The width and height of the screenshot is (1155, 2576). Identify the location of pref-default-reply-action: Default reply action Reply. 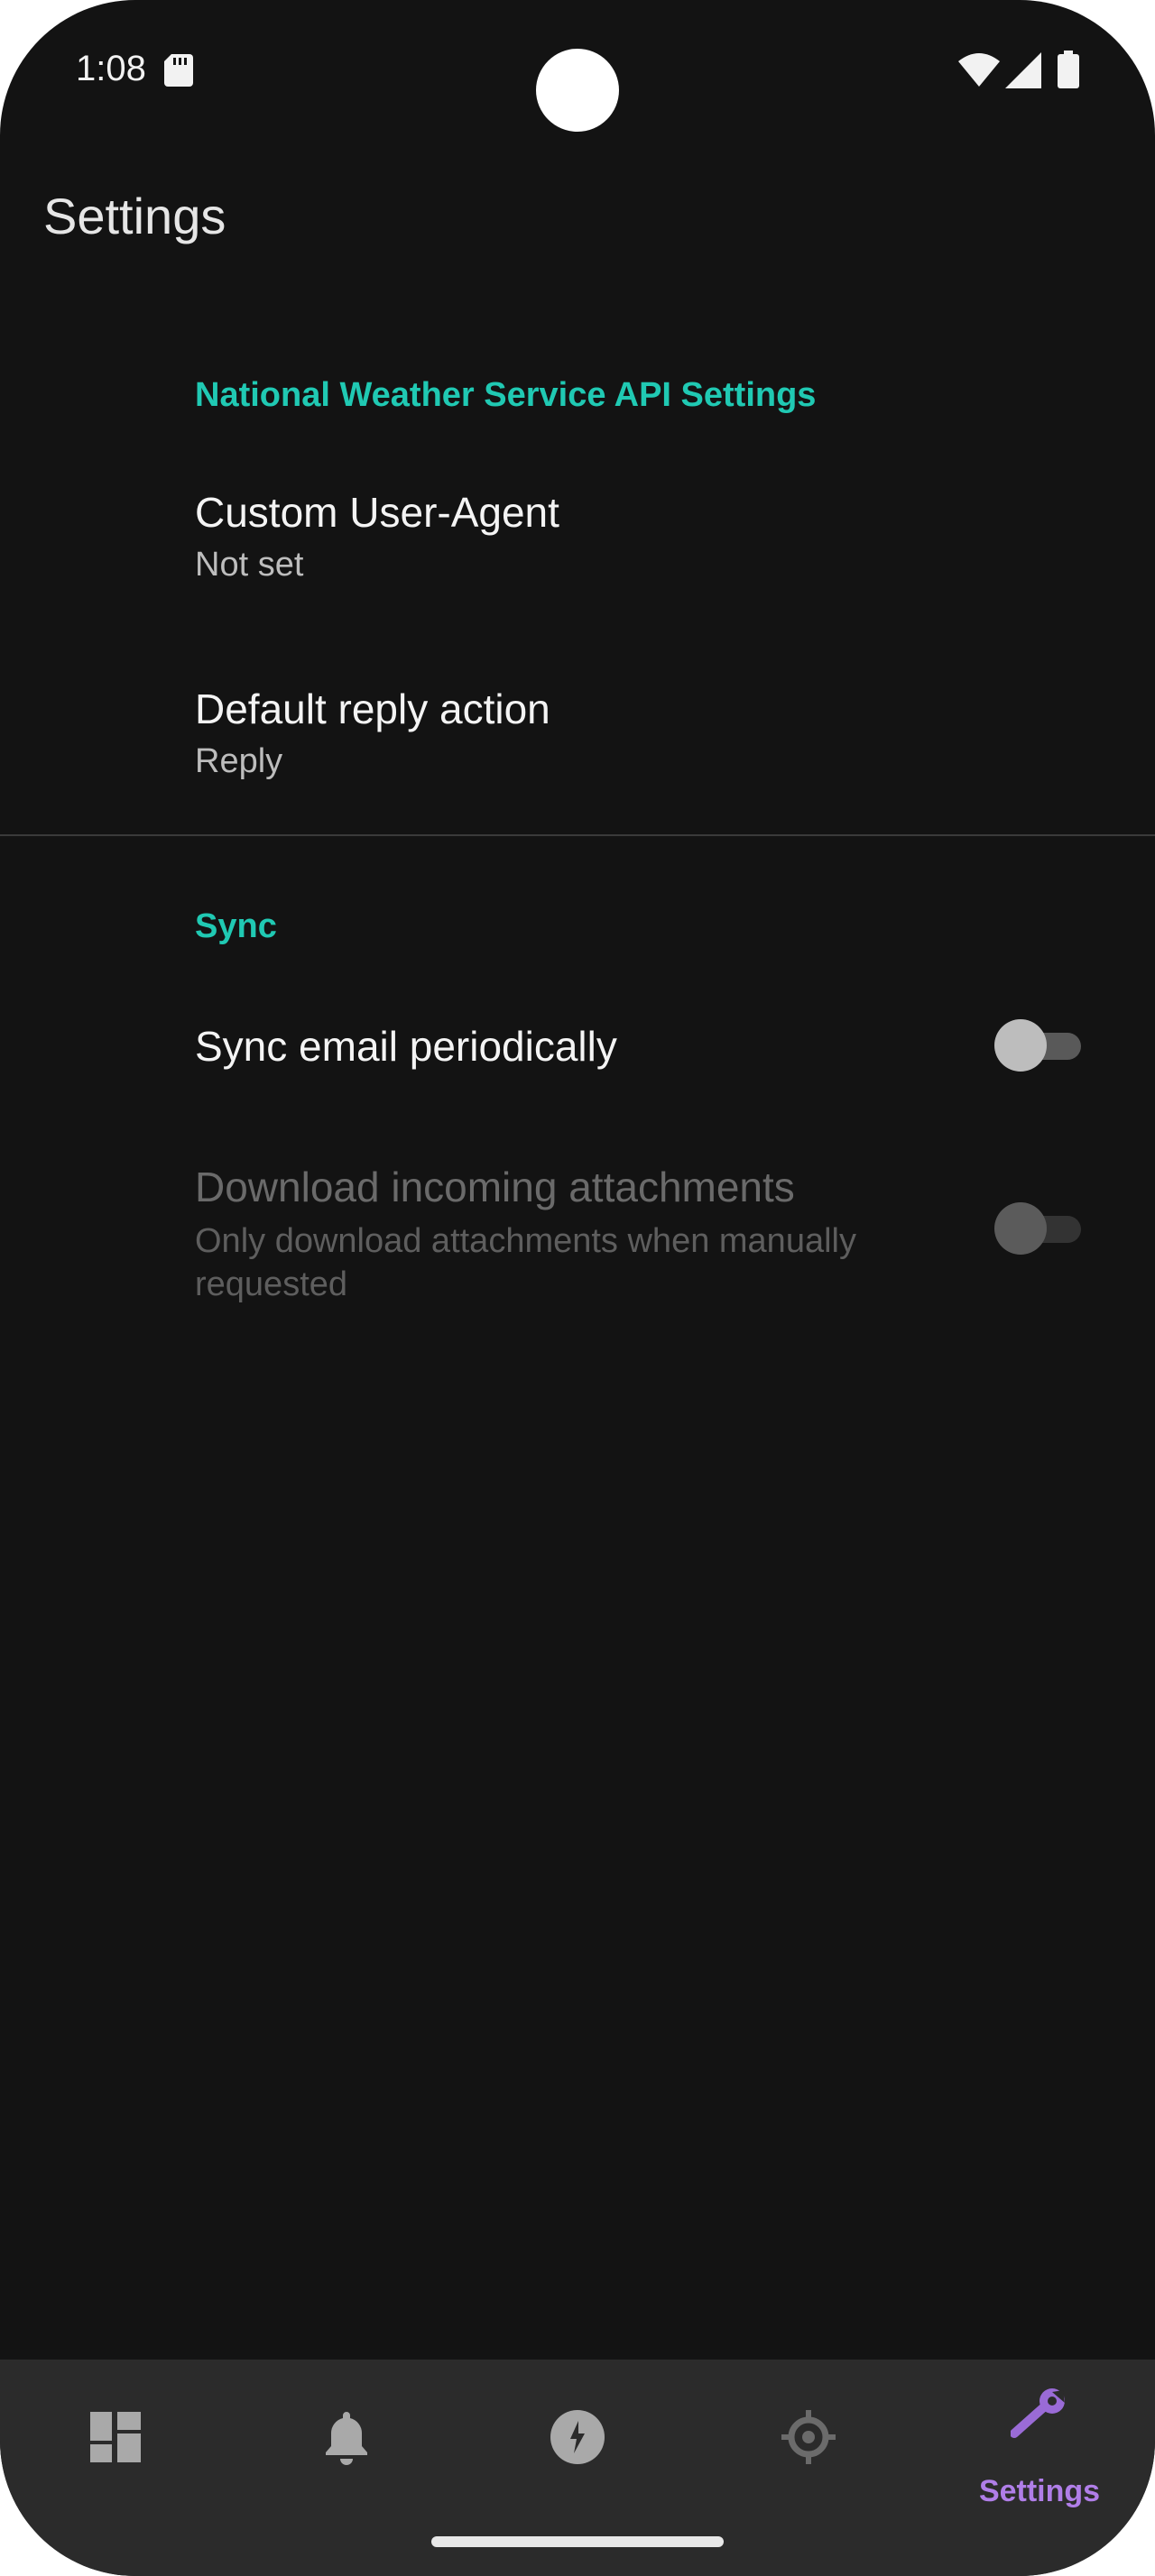
(577, 733).